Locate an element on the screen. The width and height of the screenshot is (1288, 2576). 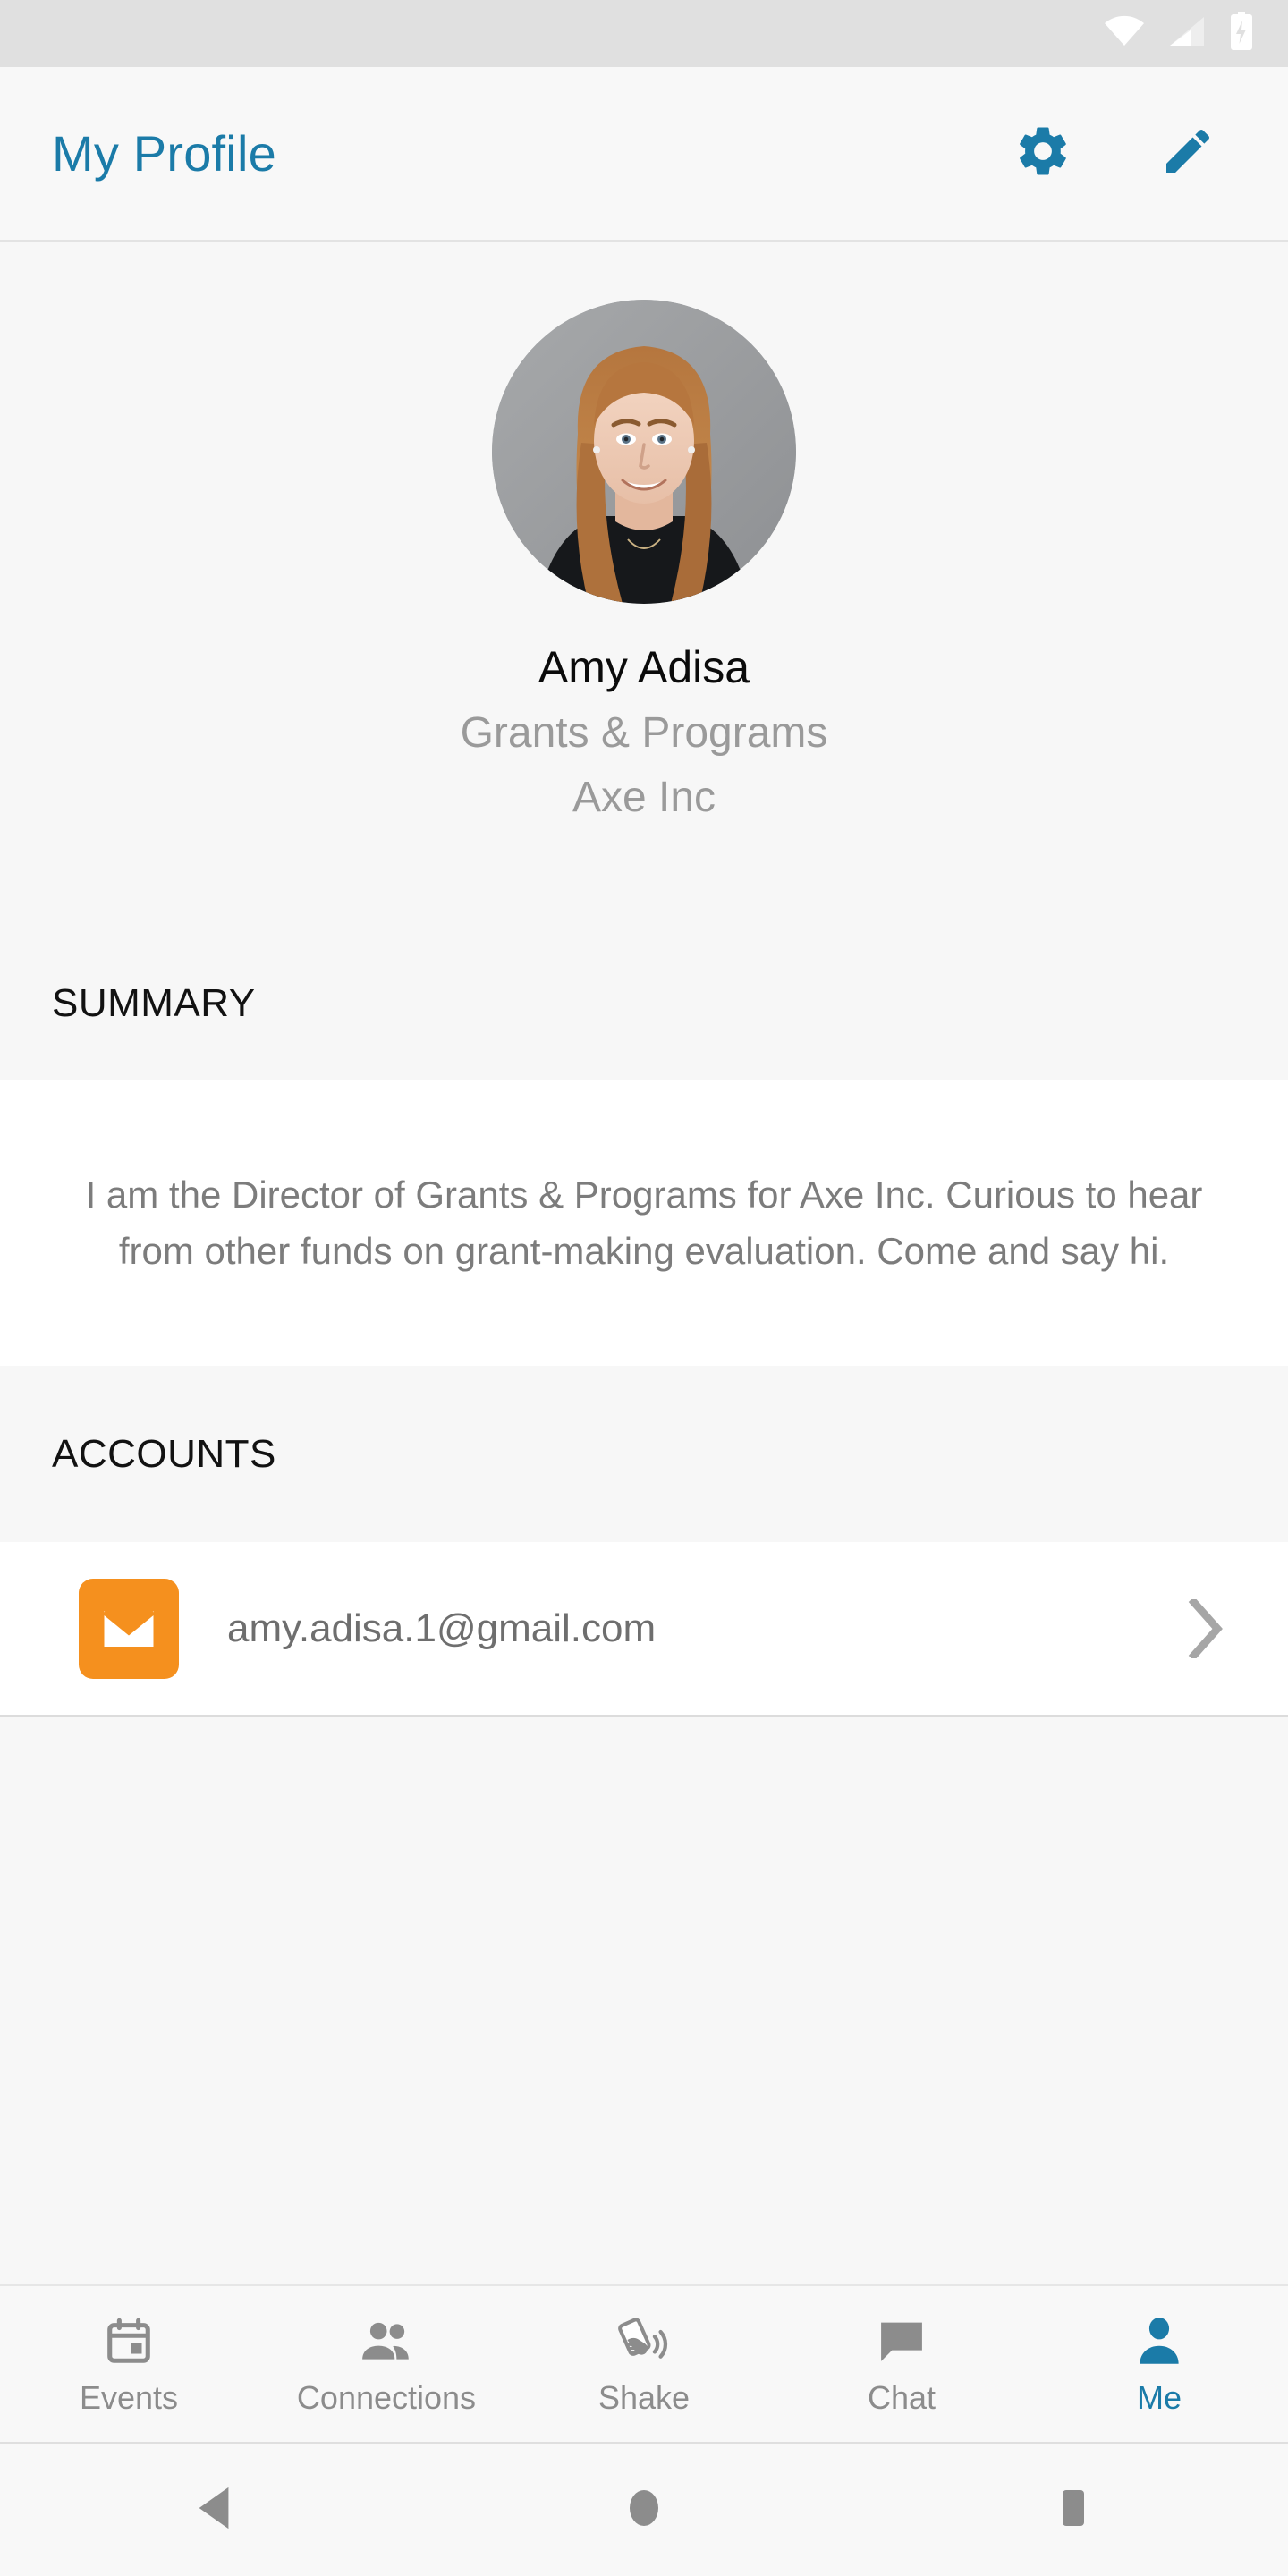
summary-heading: SUMMARY is located at coordinates (154, 1003).